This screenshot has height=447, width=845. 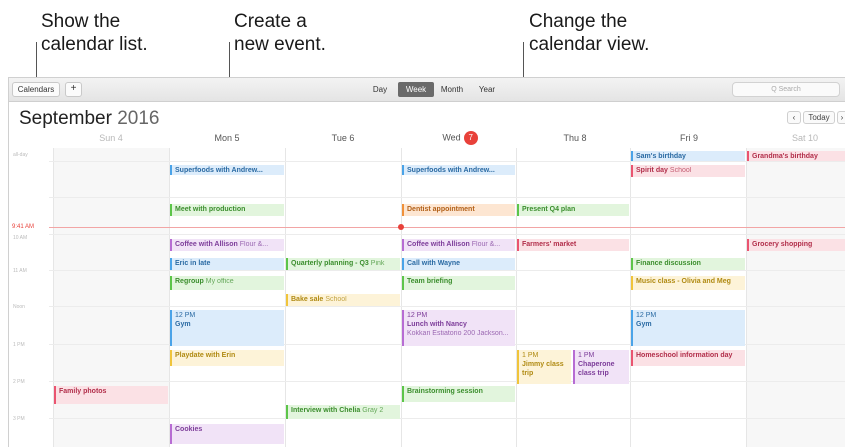 I want to click on time-label-1: 1 PM, so click(x=19, y=345).